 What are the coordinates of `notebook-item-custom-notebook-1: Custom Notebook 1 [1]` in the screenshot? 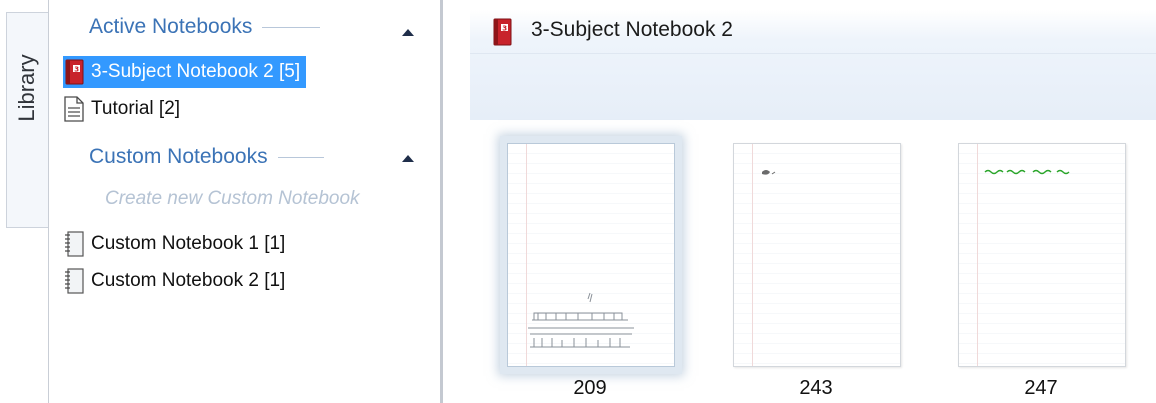 It's located at (174, 244).